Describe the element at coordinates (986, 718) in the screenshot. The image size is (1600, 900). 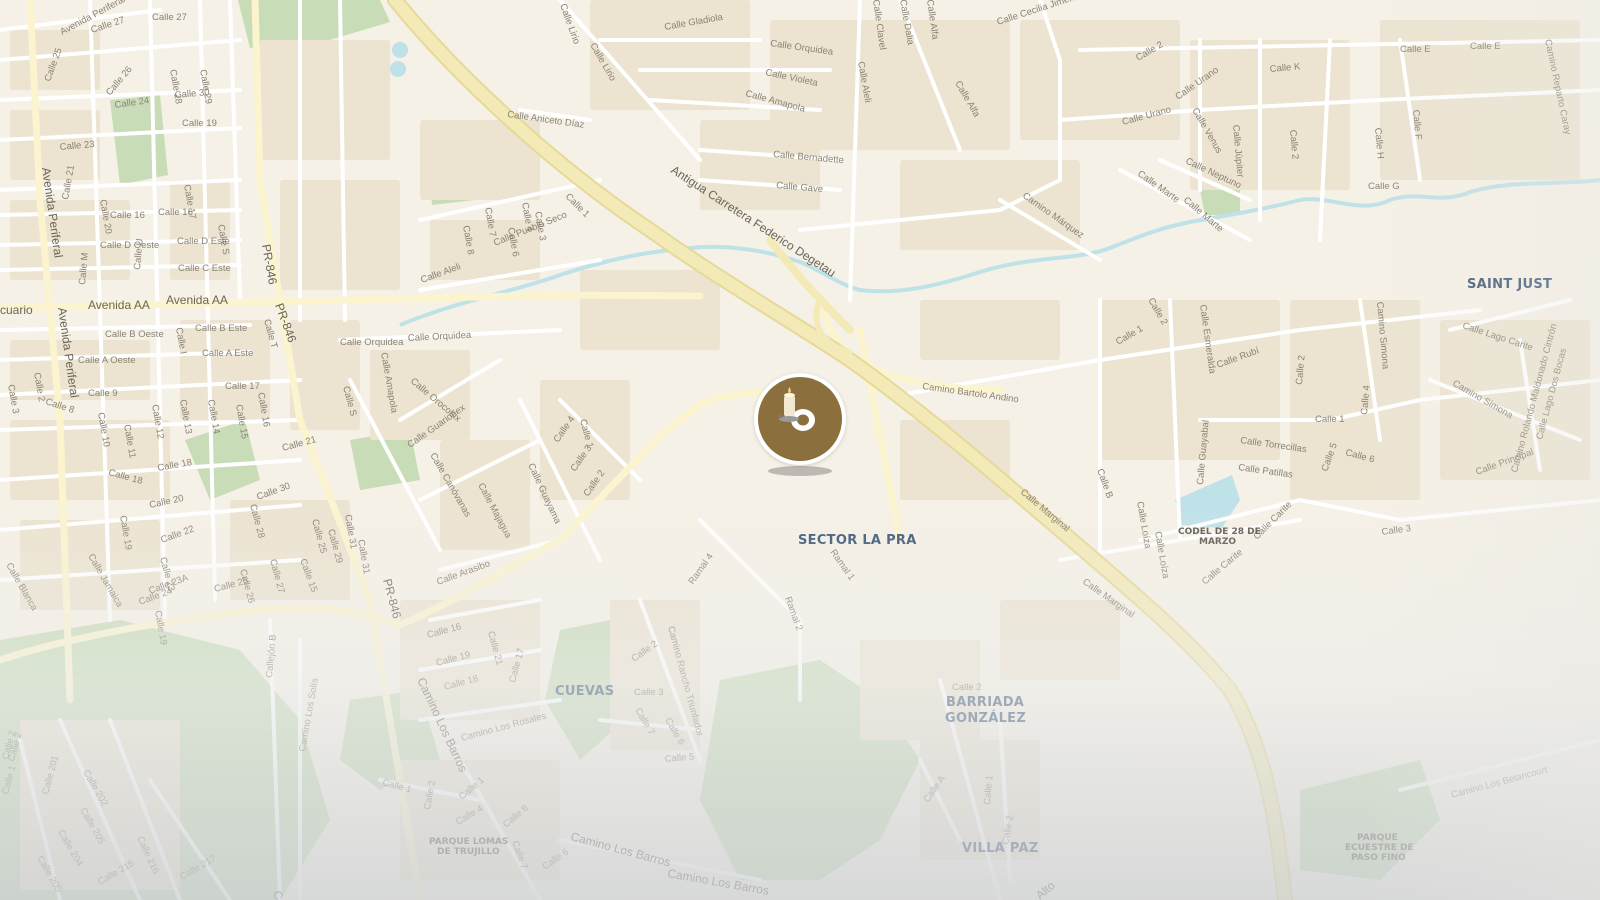
I see `area-label-barriada-gonzalez: GONZÁLEZ` at that location.